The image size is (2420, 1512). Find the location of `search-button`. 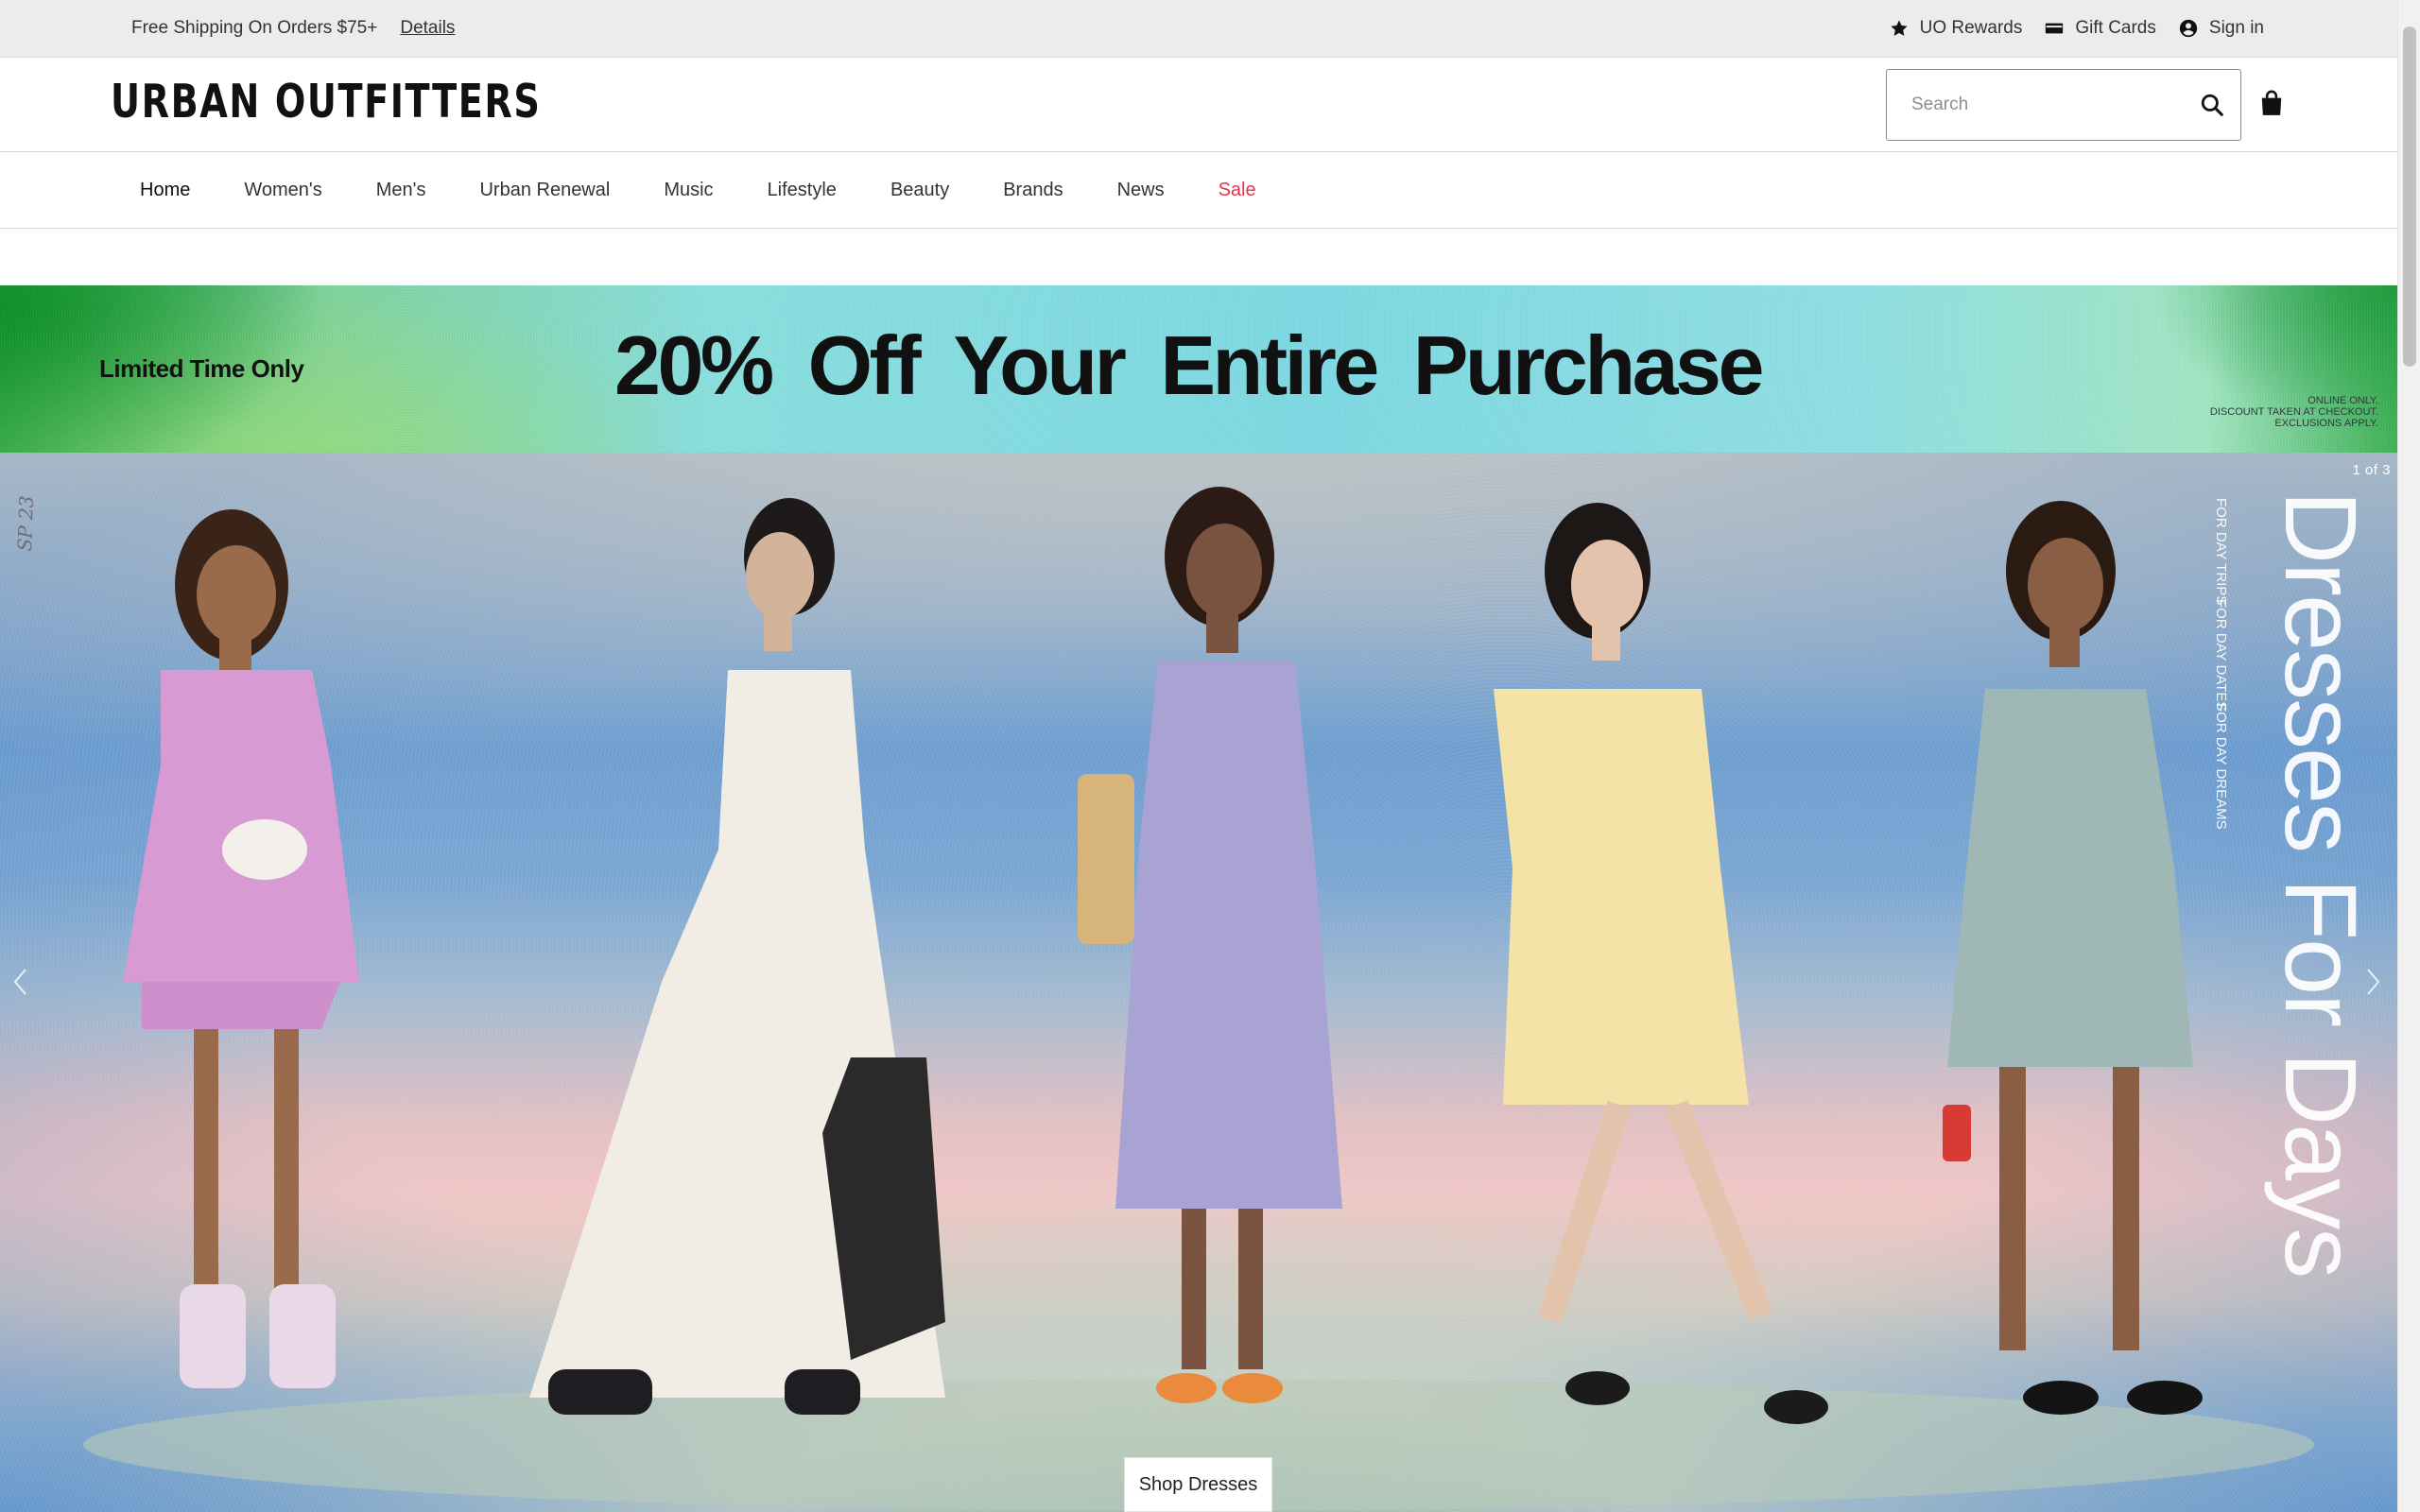

search-button is located at coordinates (2212, 105).